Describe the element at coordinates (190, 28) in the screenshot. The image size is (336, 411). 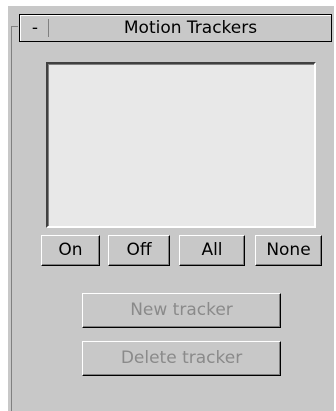
I see `rollout-title: Motion Trackers` at that location.